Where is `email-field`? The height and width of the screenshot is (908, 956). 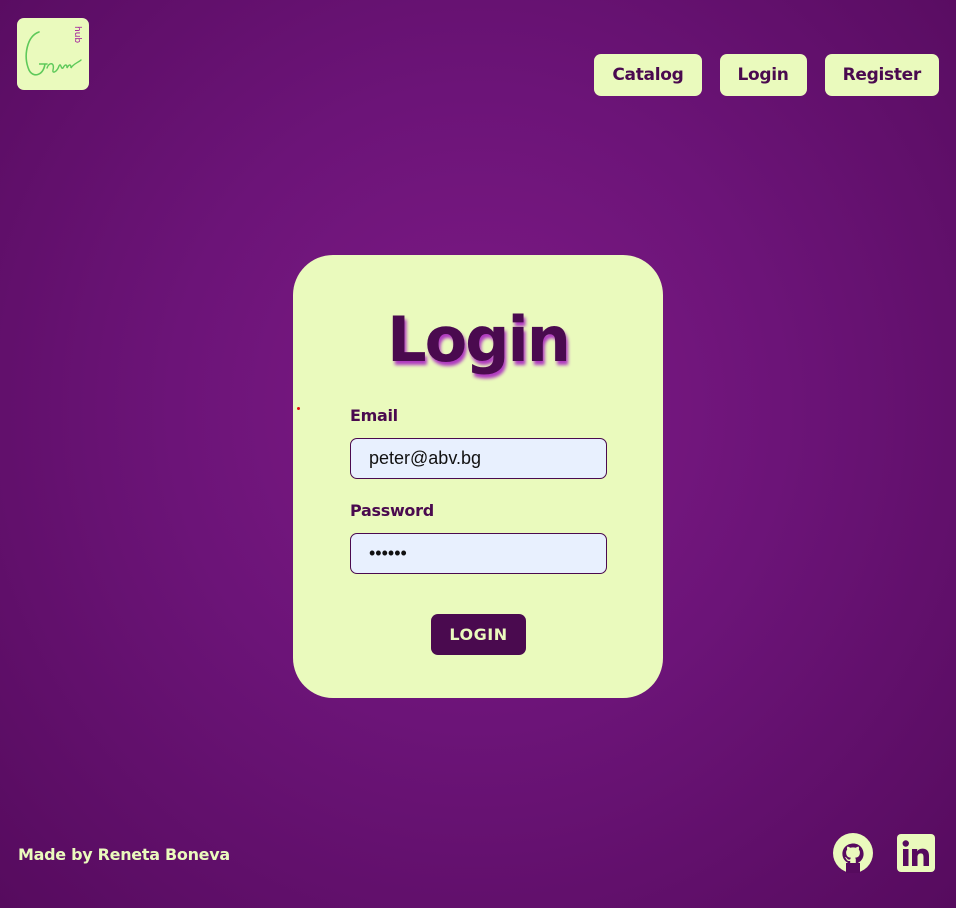
email-field is located at coordinates (478, 458).